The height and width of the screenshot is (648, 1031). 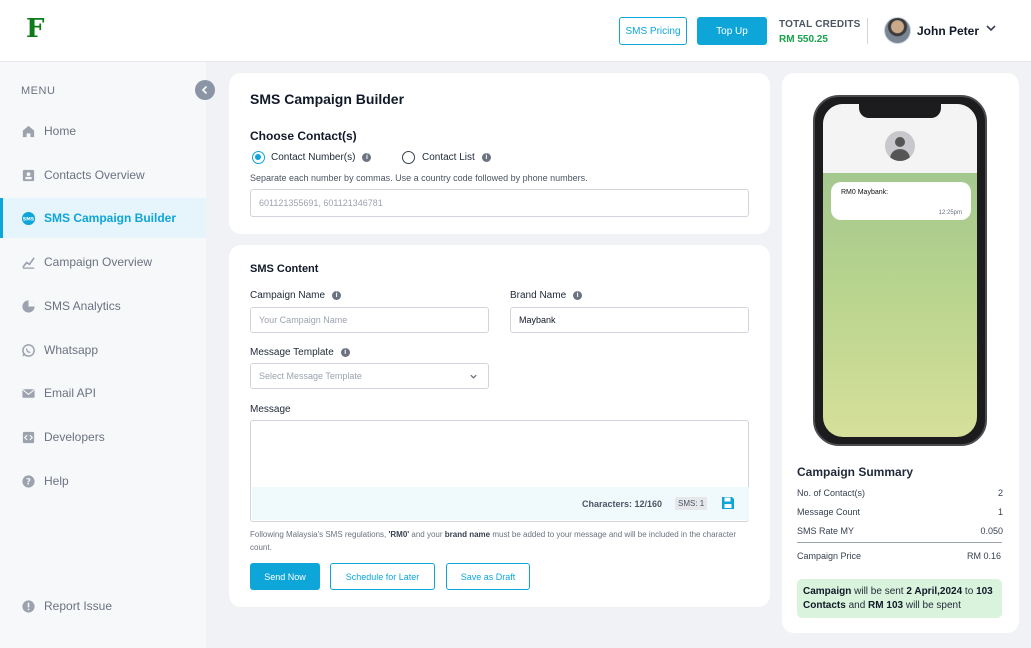 I want to click on pie-chart-icon, so click(x=28, y=306).